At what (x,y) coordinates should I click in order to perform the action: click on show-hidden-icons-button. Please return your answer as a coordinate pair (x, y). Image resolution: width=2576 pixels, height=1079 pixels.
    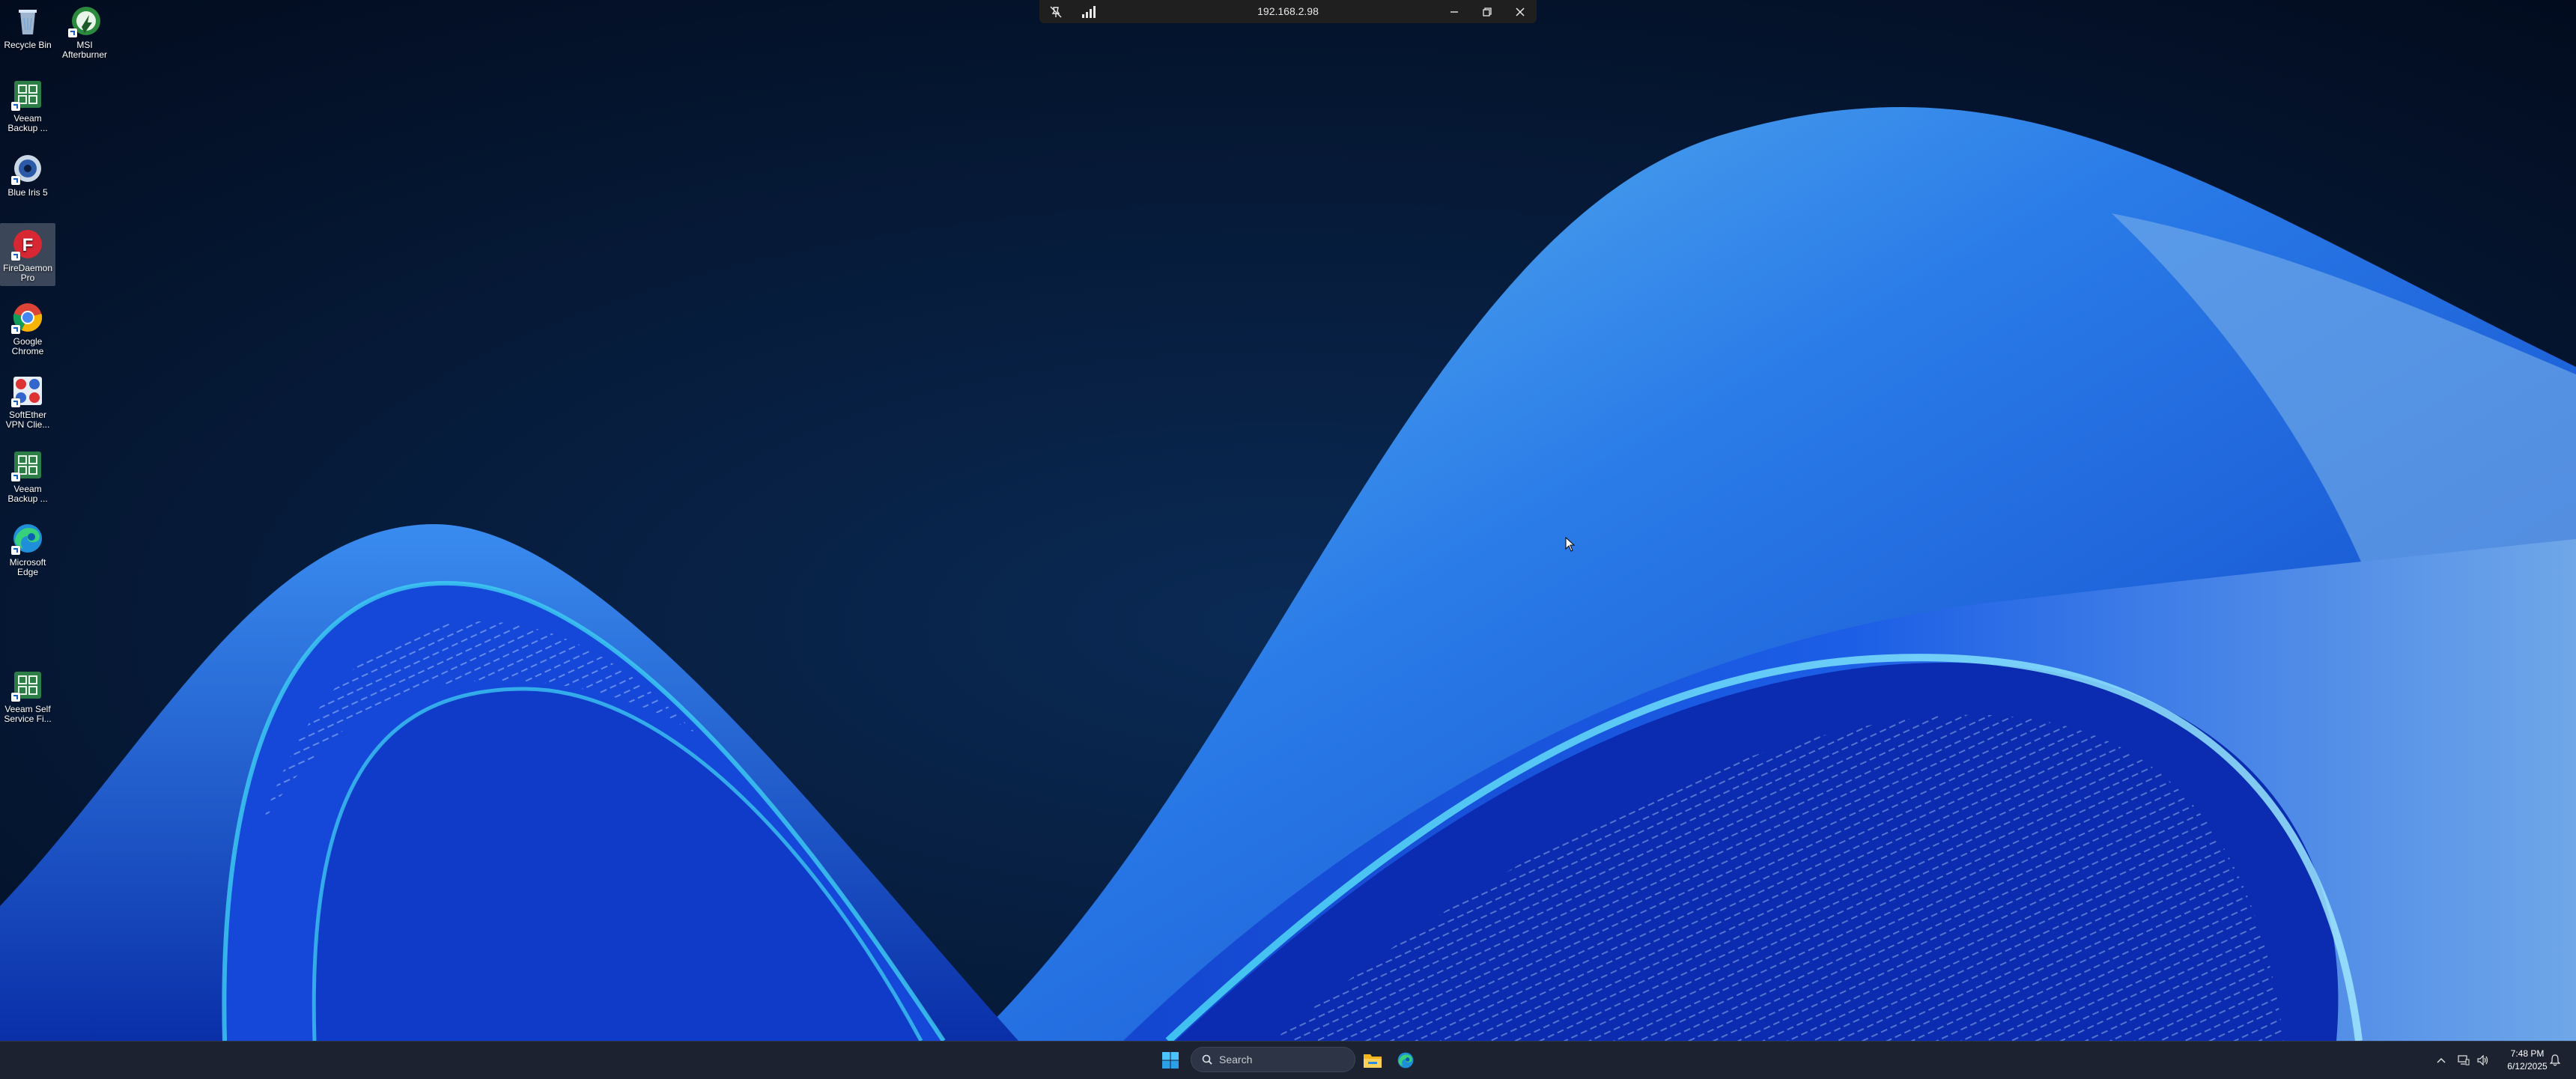
    Looking at the image, I should click on (2441, 1060).